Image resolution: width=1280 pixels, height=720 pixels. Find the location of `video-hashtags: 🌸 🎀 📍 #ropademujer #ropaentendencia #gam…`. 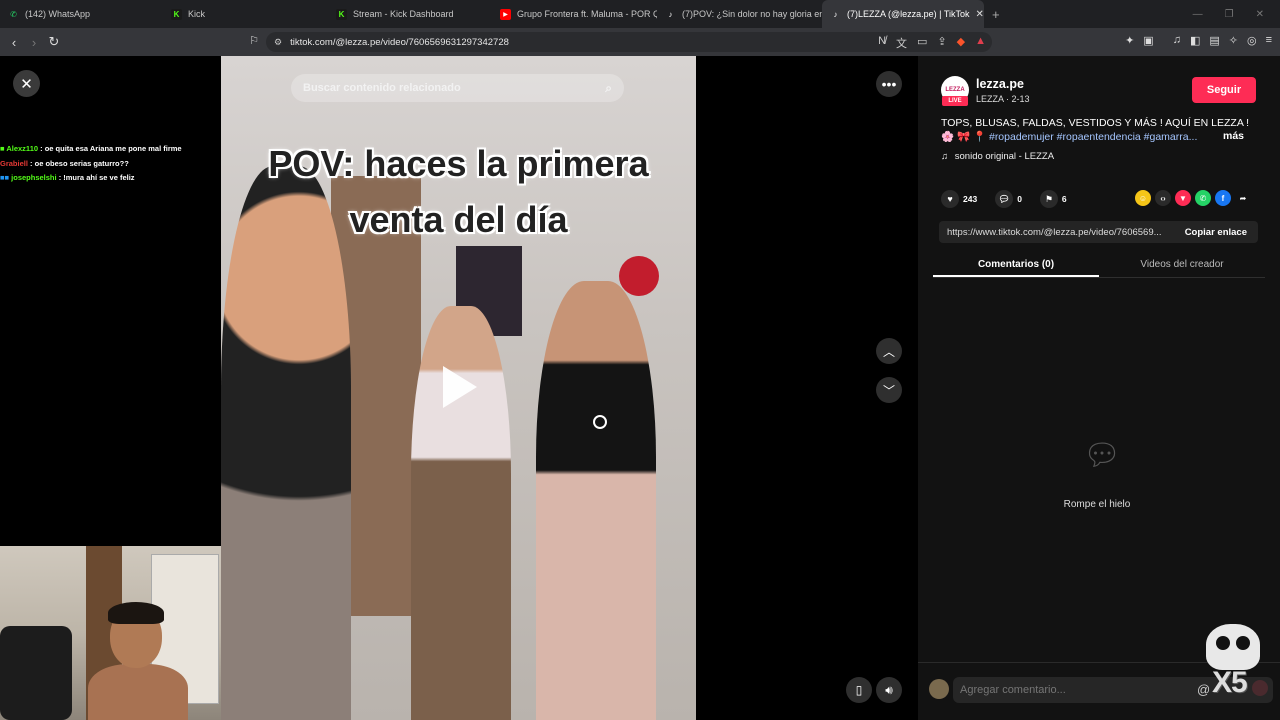

video-hashtags: 🌸 🎀 📍 #ropademujer #ropaentendencia #gam… is located at coordinates (1099, 136).